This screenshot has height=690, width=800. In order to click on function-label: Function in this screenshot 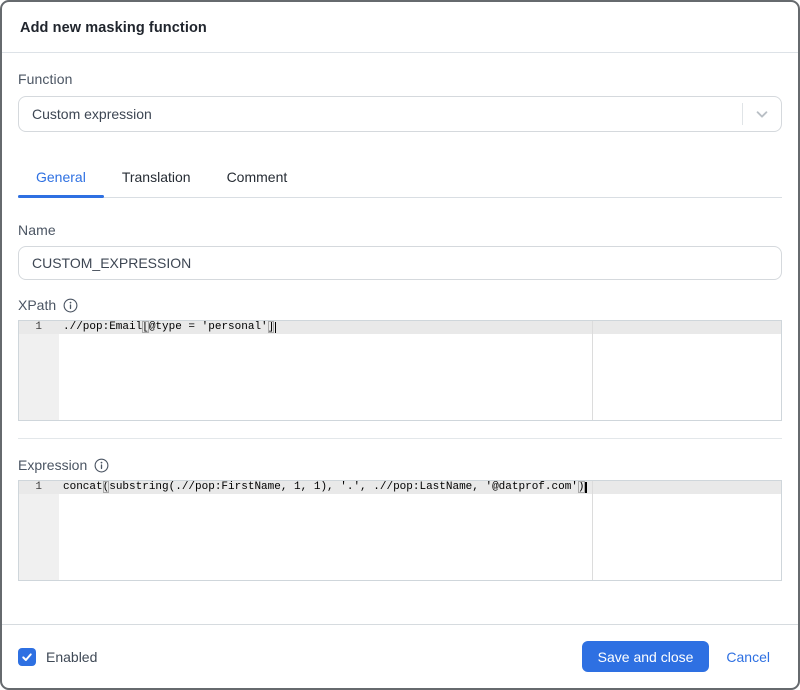, I will do `click(45, 79)`.